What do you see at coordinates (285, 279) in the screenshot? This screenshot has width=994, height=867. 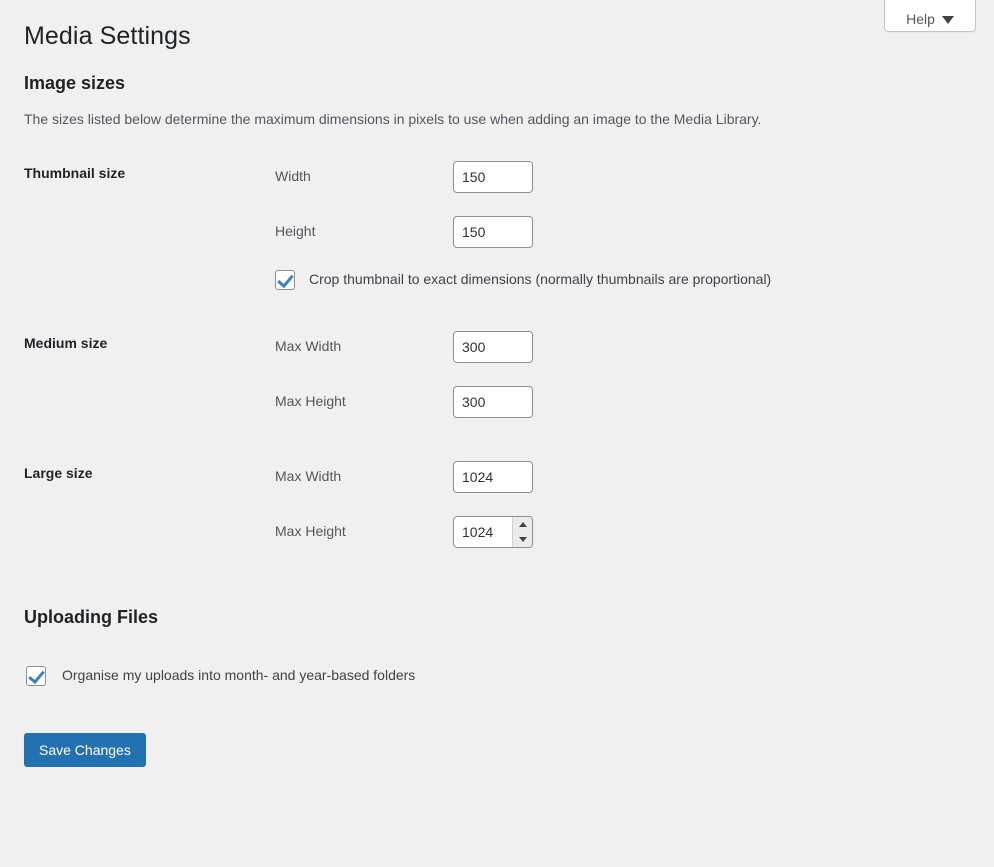 I see `crop-thumbnail-checkbox` at bounding box center [285, 279].